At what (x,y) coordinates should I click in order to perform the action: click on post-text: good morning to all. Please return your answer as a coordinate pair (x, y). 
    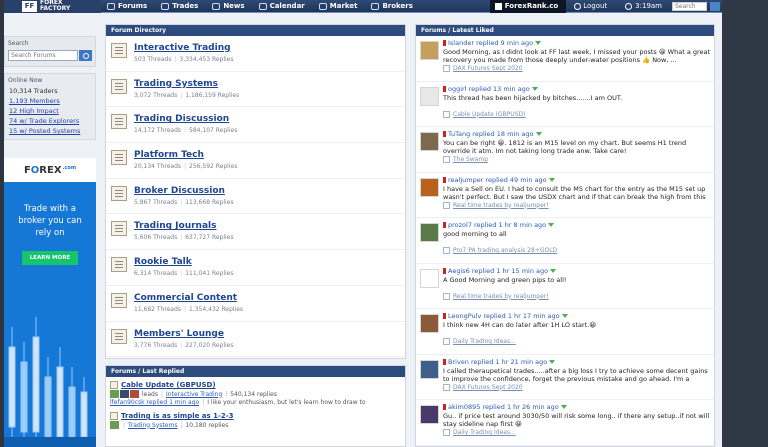
    Looking at the image, I should click on (475, 234).